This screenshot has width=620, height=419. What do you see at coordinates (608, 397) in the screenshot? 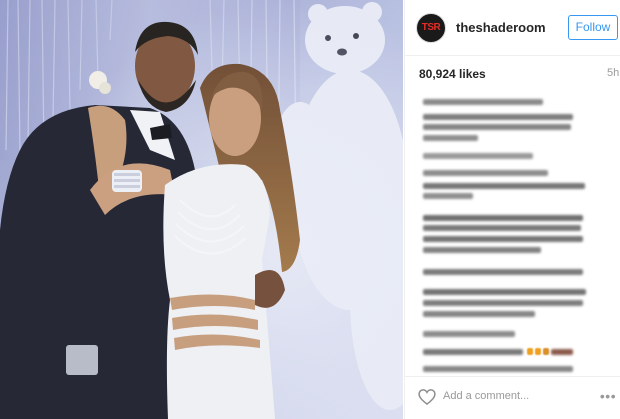
I see `more-options-icon: •••` at bounding box center [608, 397].